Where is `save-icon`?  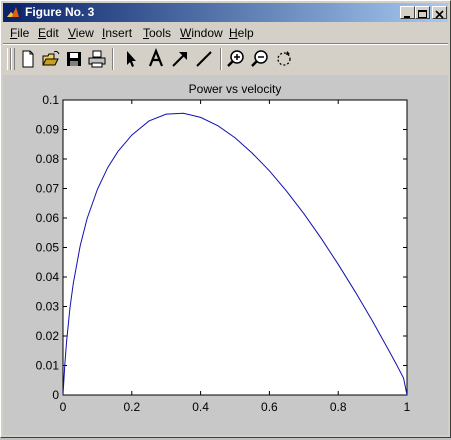
save-icon is located at coordinates (74, 59).